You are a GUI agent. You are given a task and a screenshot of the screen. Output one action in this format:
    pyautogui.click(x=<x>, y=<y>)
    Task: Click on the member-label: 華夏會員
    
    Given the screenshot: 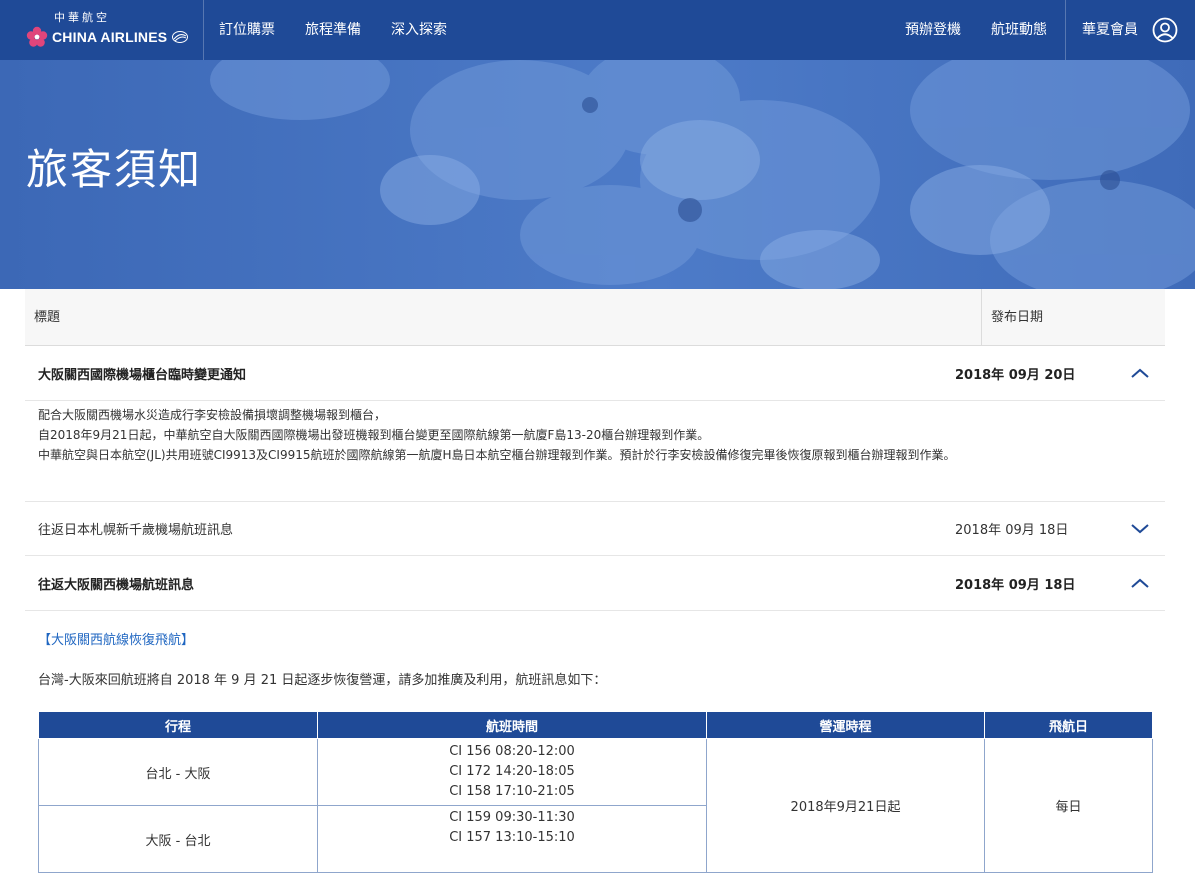 What is the action you would take?
    pyautogui.click(x=1110, y=30)
    